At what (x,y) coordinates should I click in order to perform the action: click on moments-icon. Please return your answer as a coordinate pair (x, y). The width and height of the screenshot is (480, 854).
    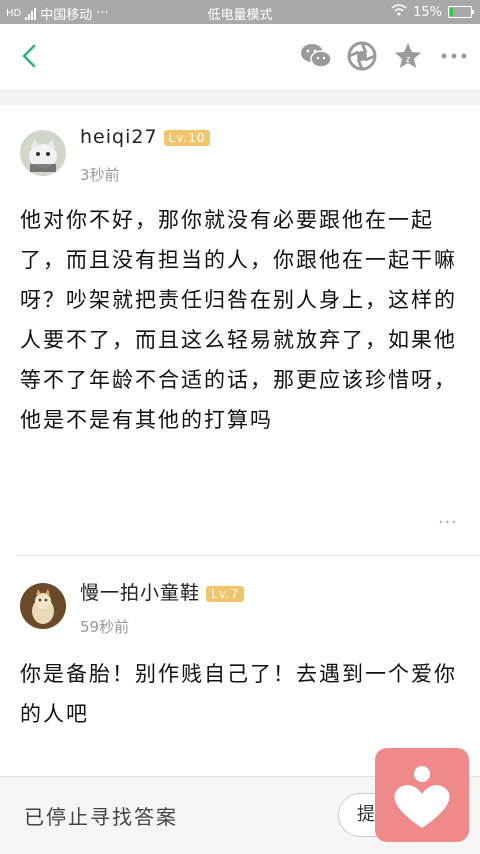
    Looking at the image, I should click on (362, 56).